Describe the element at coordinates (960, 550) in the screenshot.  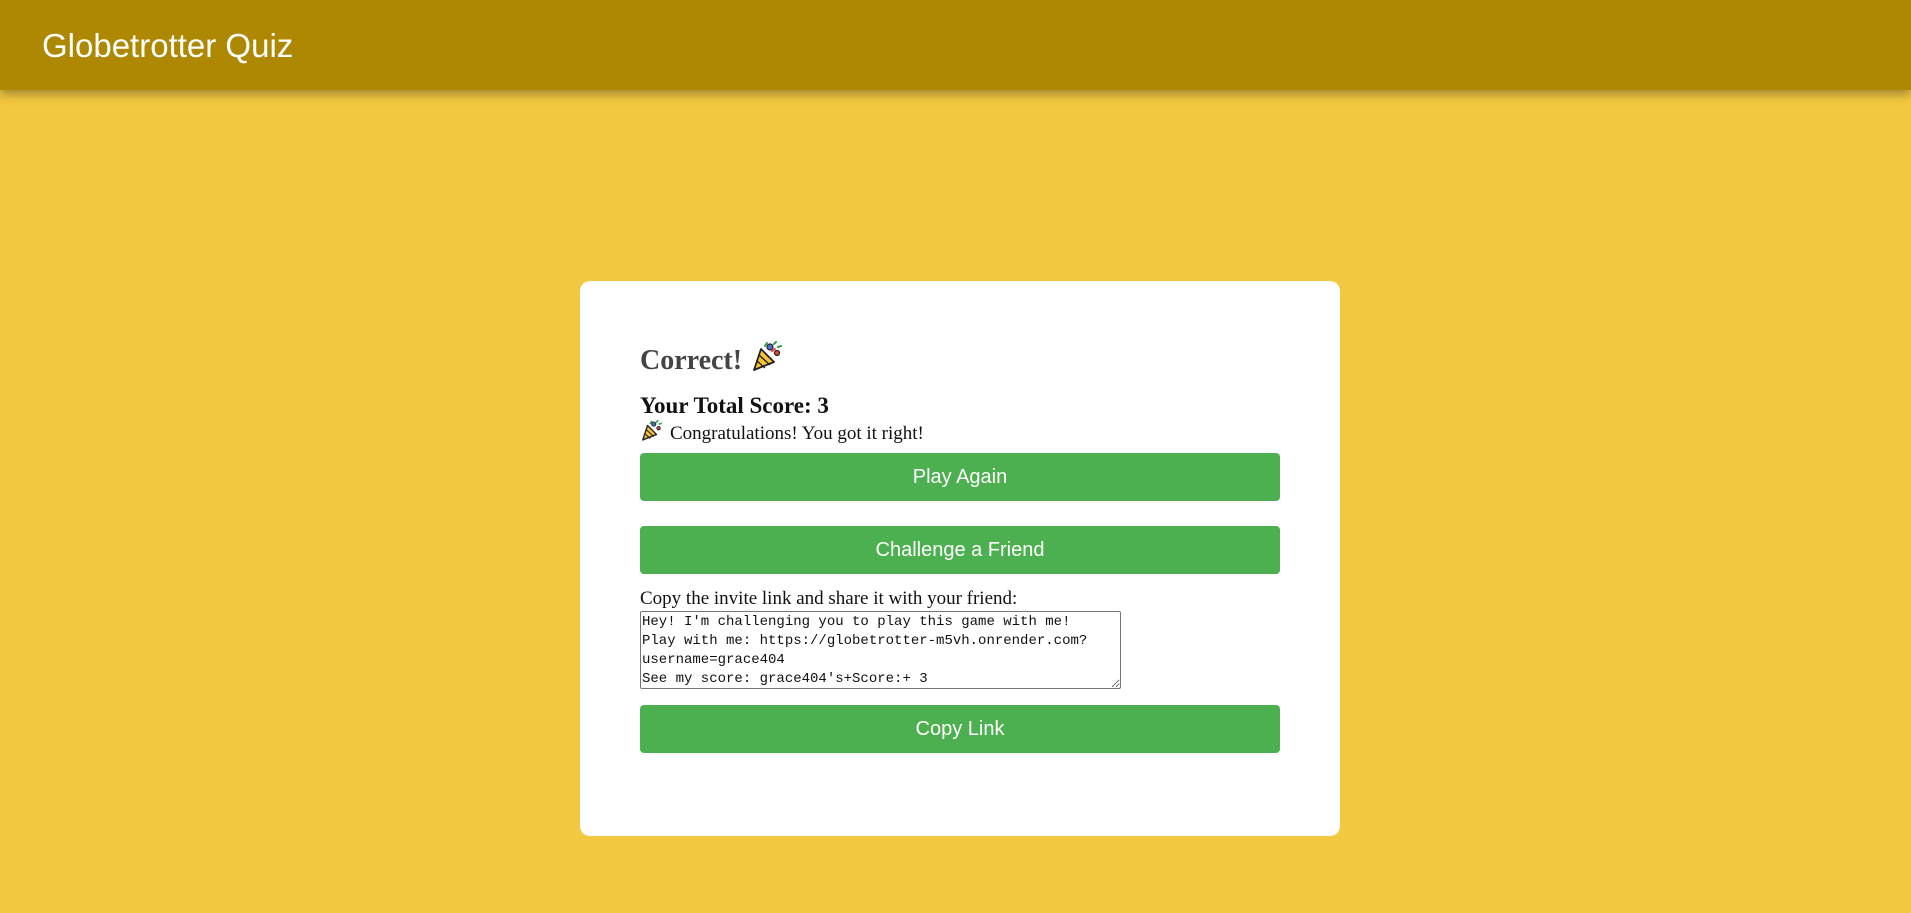
I see `challenge-friend-button: Challenge a Friend` at that location.